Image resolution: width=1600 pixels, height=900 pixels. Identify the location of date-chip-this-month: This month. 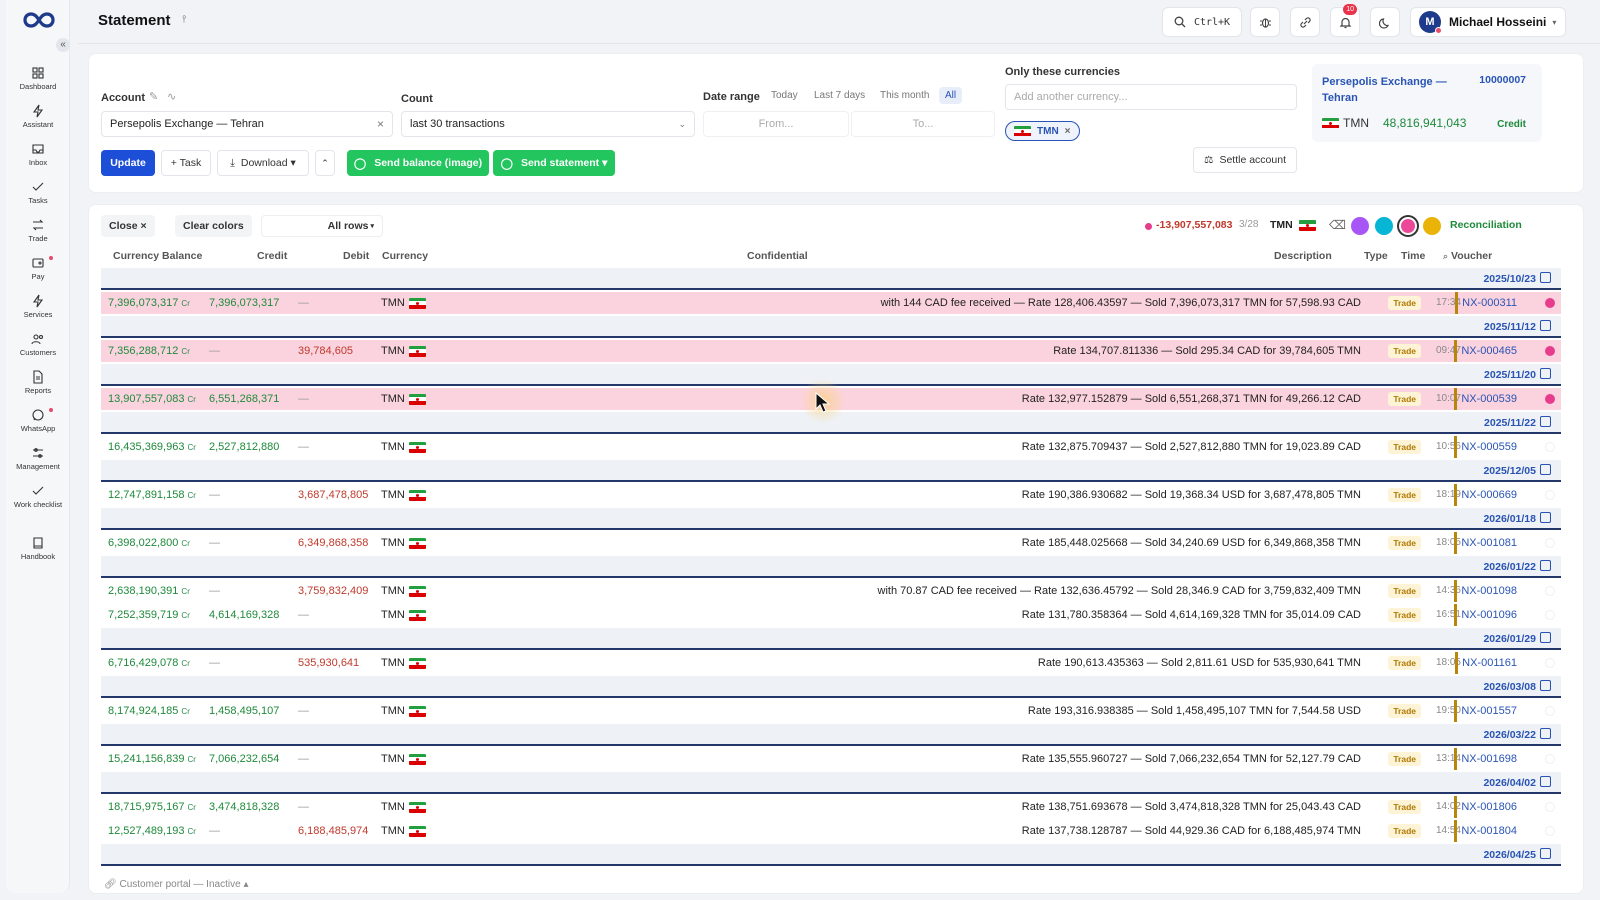
(904, 95).